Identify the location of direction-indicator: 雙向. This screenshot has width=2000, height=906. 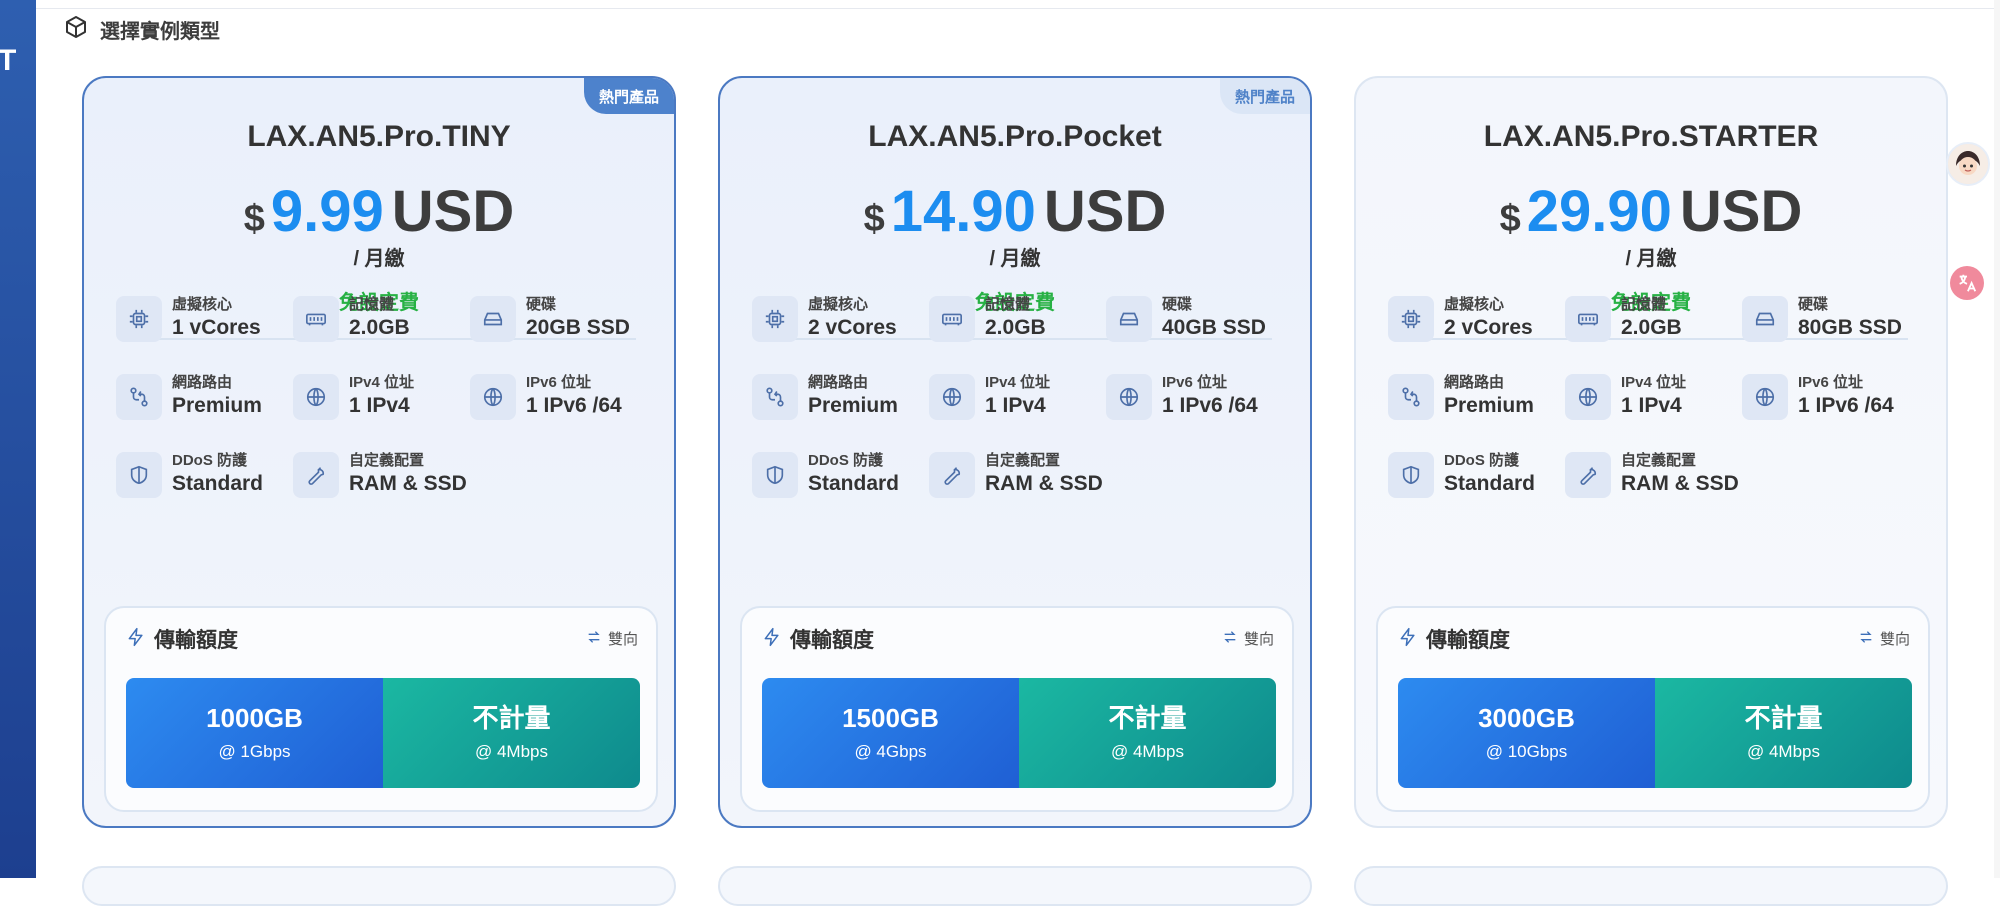
(612, 638).